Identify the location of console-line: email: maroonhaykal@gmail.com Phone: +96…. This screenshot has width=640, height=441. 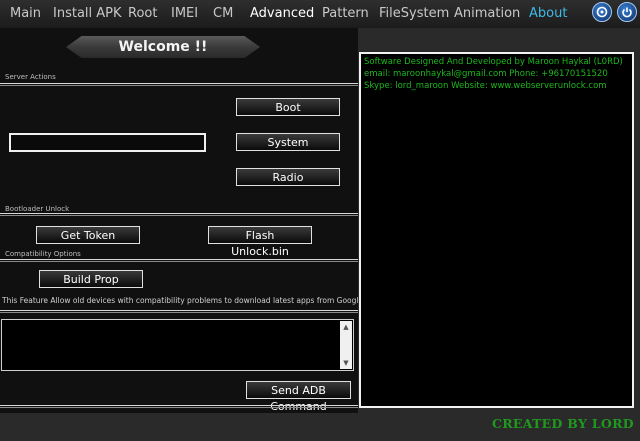
(486, 74).